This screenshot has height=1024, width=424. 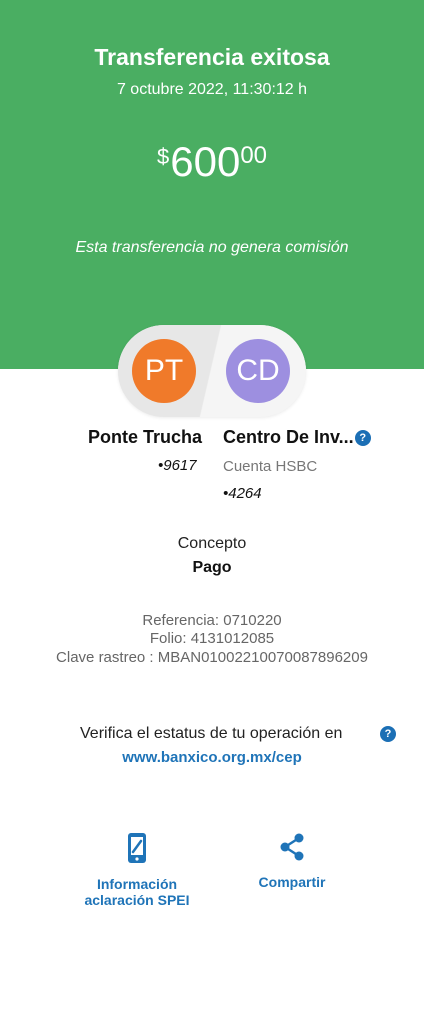 What do you see at coordinates (212, 57) in the screenshot?
I see `page-title: Transferencia exitosa` at bounding box center [212, 57].